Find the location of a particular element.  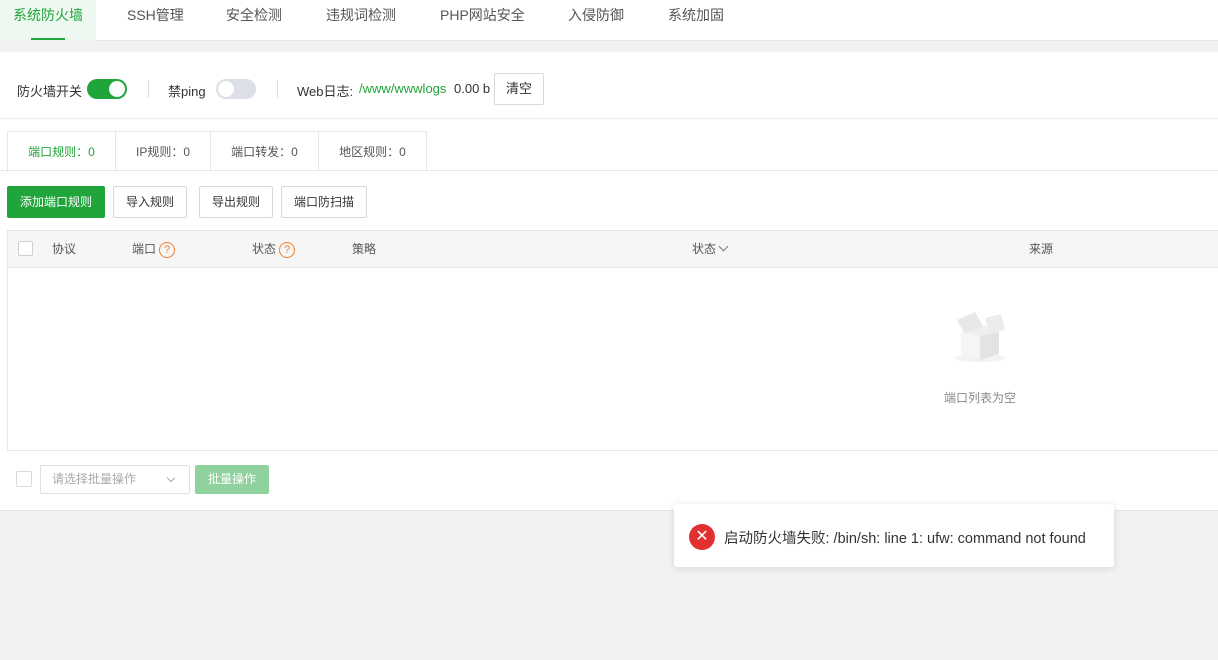

tab-intrusion-defense: 入侵防御 is located at coordinates (596, 20).